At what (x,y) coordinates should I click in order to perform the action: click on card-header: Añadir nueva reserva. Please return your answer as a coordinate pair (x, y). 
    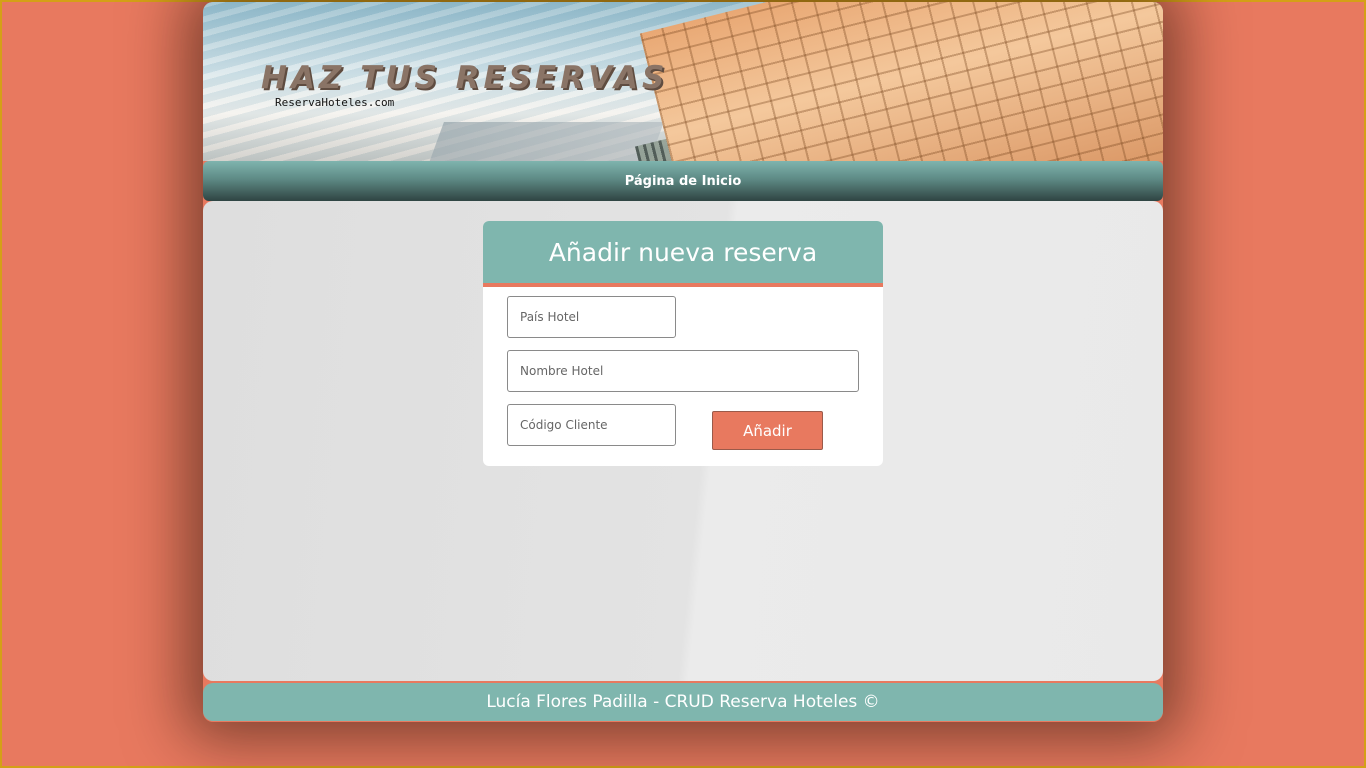
    Looking at the image, I should click on (683, 254).